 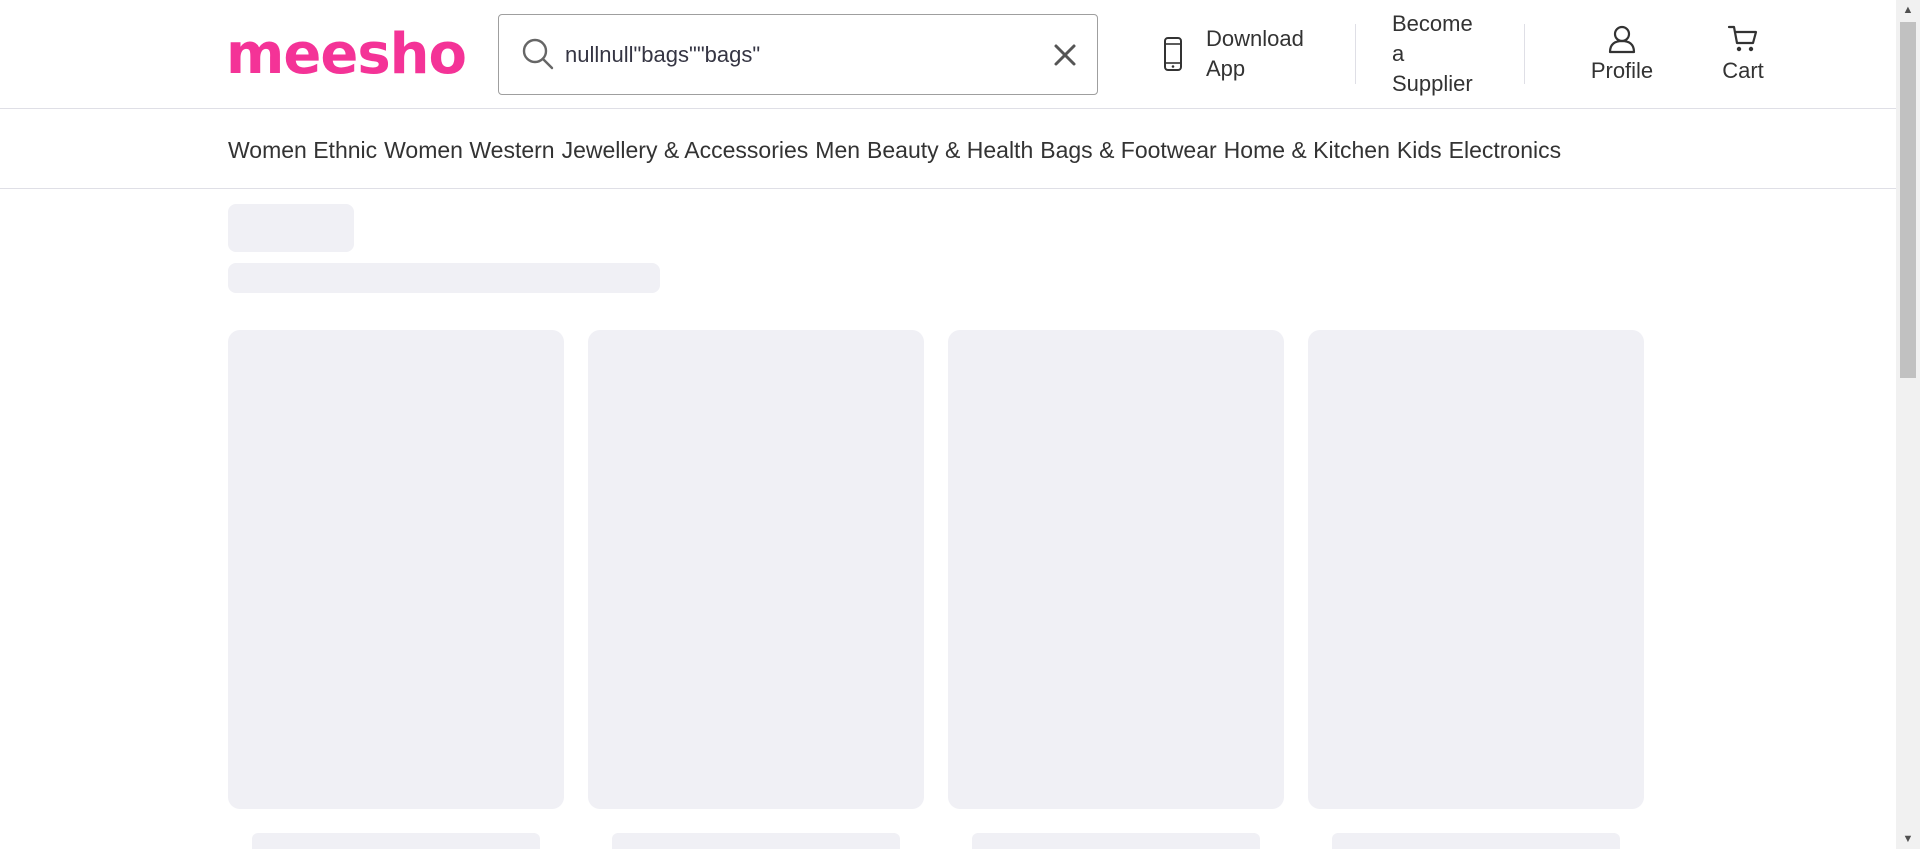 I want to click on download-app-label: Download App, so click(x=1255, y=53).